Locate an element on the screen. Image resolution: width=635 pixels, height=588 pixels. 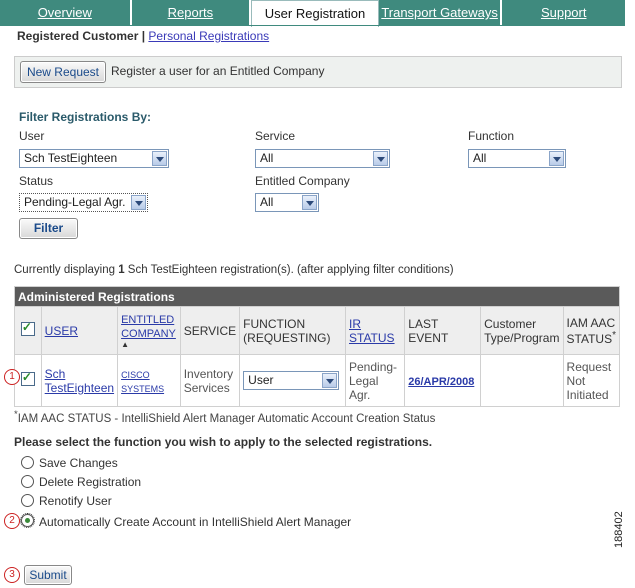
filter-button: Filter is located at coordinates (48, 228).